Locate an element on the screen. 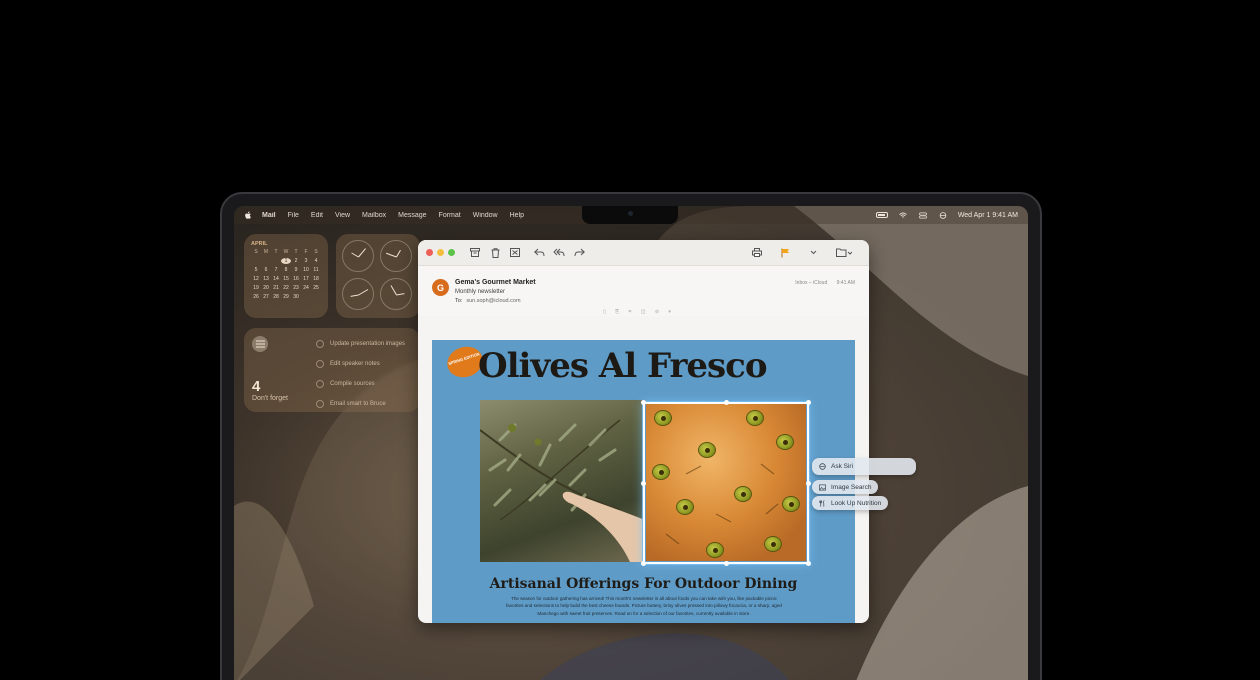 Image resolution: width=1260 pixels, height=680 pixels. calendar-day: 11 is located at coordinates (316, 270).